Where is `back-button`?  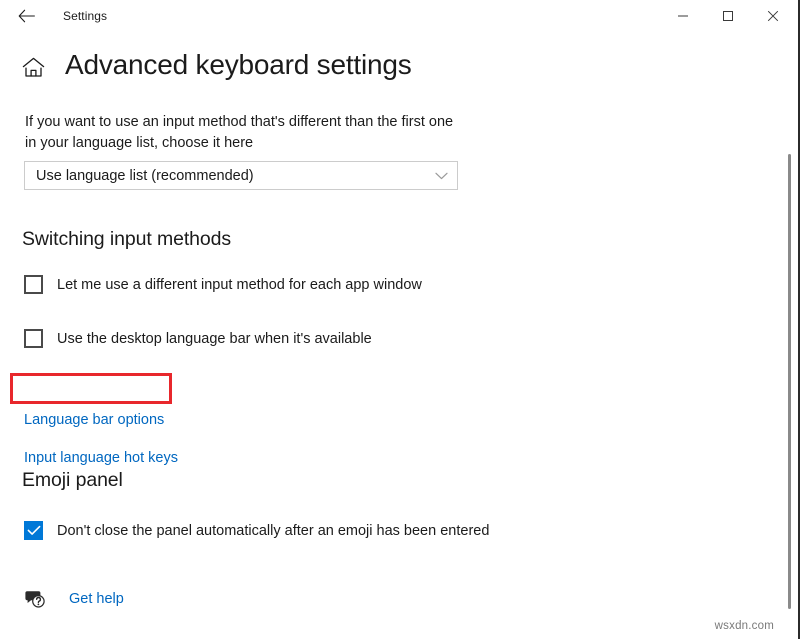 back-button is located at coordinates (26, 16).